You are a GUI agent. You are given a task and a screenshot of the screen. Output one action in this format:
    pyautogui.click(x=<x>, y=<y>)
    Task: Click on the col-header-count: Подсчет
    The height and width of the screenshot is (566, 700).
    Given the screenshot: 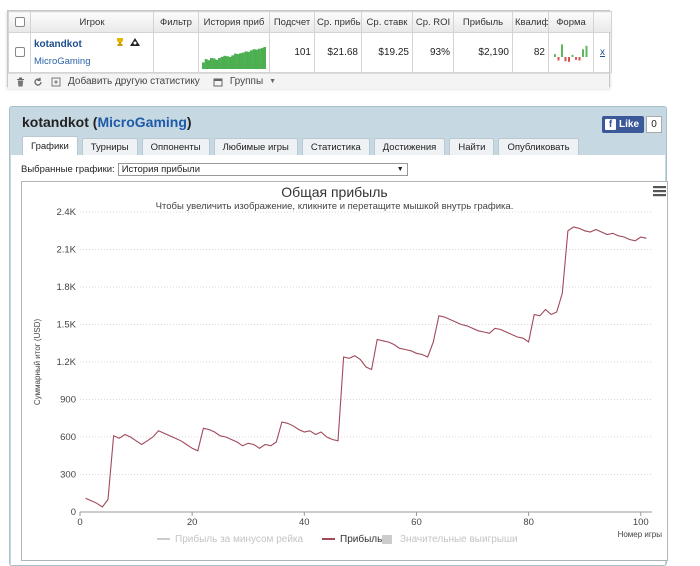 What is the action you would take?
    pyautogui.click(x=292, y=22)
    